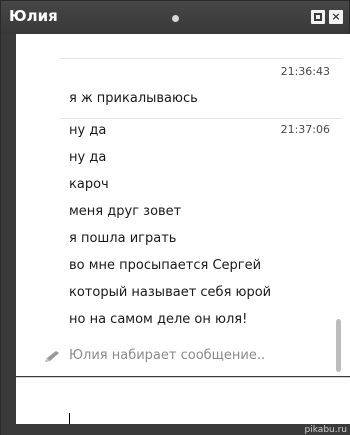 Image resolution: width=350 pixels, height=435 pixels. Describe the element at coordinates (170, 292) in the screenshot. I see `message-text: который называет себя юрой` at that location.